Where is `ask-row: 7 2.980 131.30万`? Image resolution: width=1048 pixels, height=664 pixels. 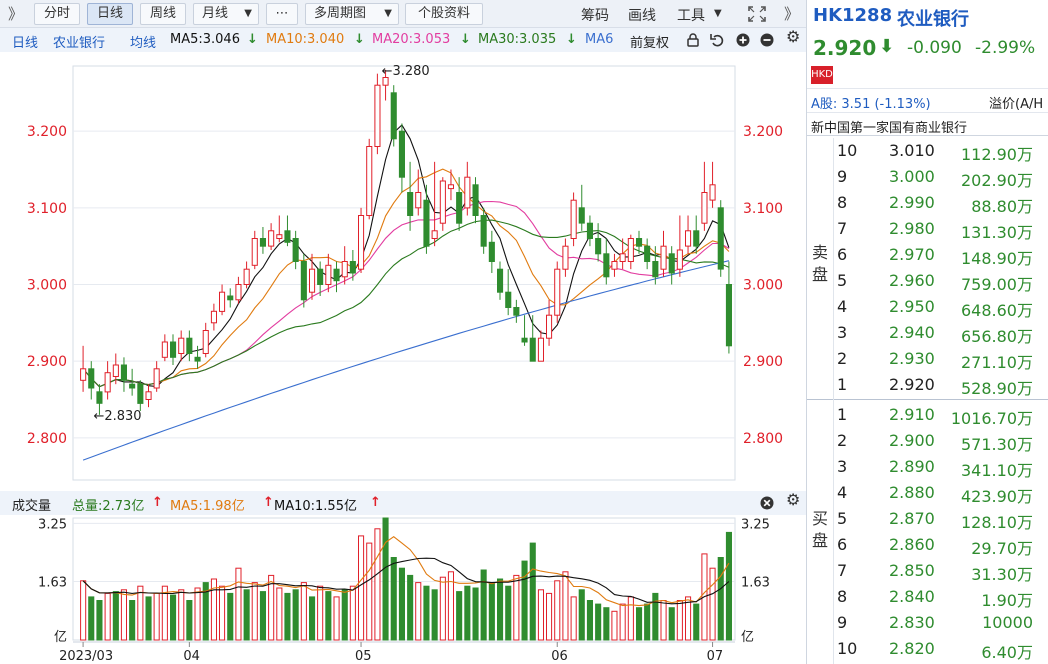
ask-row: 7 2.980 131.30万 is located at coordinates (927, 229).